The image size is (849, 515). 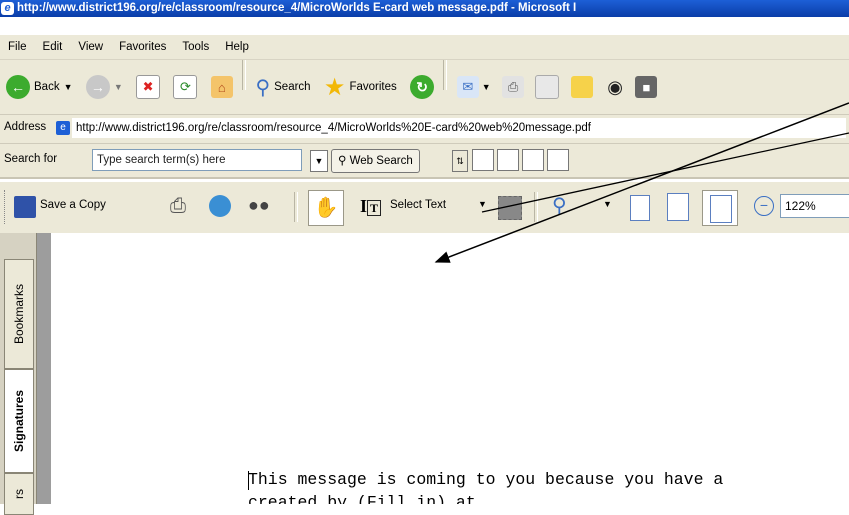 What do you see at coordinates (665, 172) in the screenshot?
I see `annotation-arrow-secondary` at bounding box center [665, 172].